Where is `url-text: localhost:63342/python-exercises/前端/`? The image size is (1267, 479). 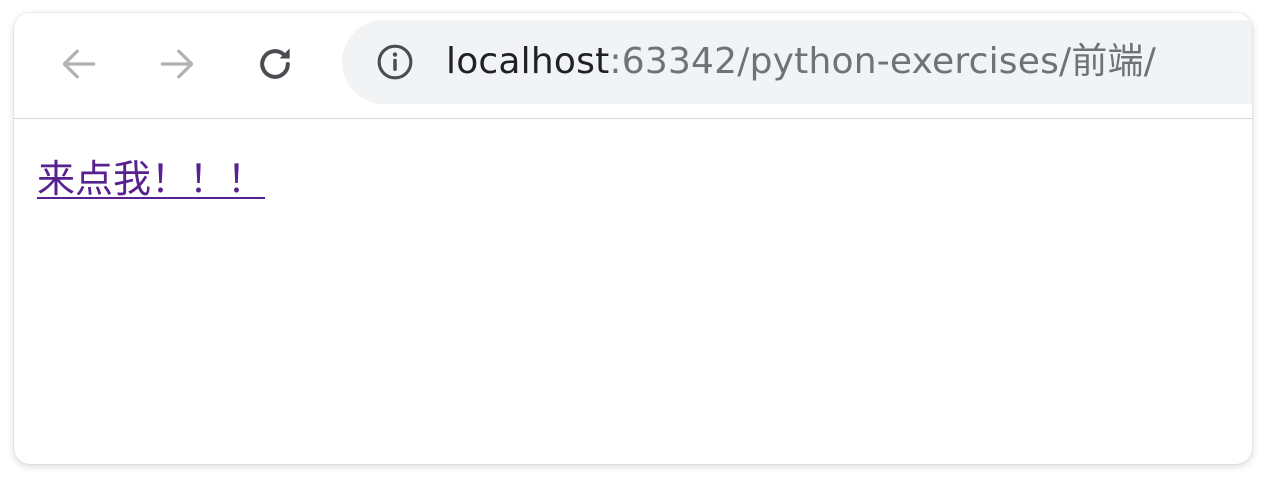 url-text: localhost:63342/python-exercises/前端/ is located at coordinates (801, 62).